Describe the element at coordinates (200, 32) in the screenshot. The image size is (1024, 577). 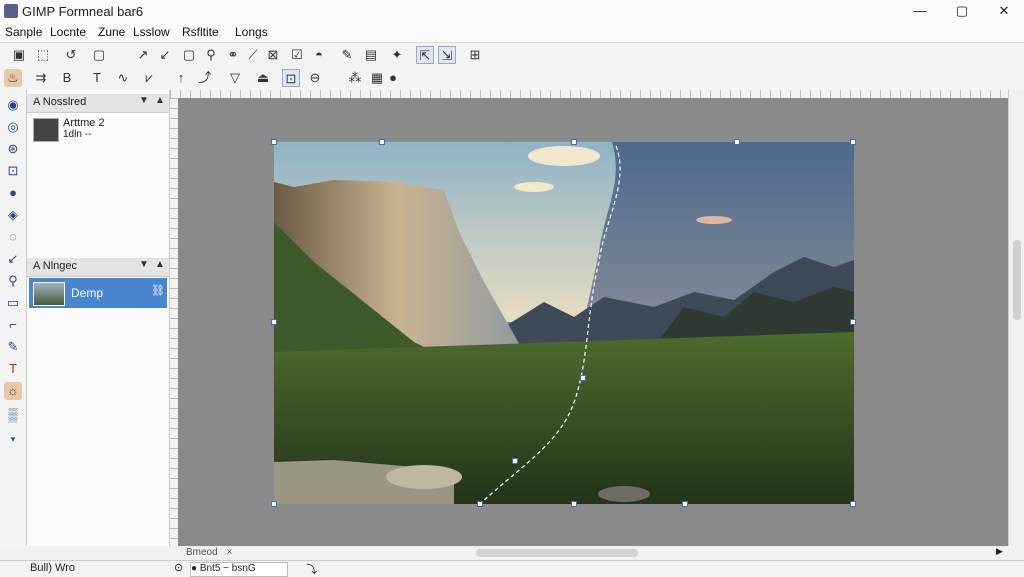
I see `menu-item: Rsfltite` at that location.